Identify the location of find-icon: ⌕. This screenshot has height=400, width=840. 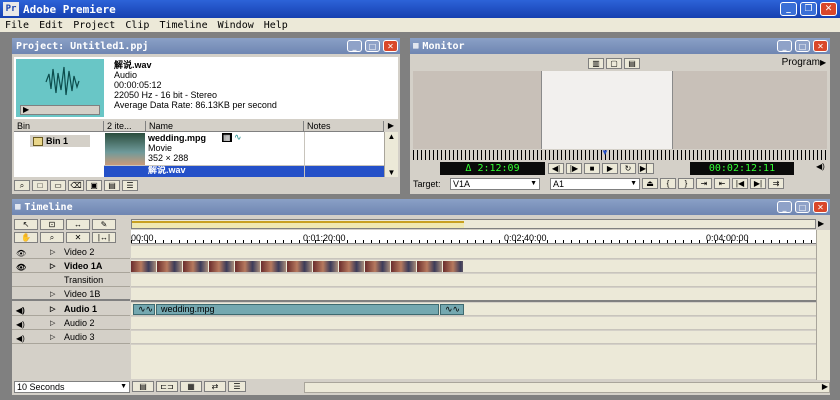
(22, 185).